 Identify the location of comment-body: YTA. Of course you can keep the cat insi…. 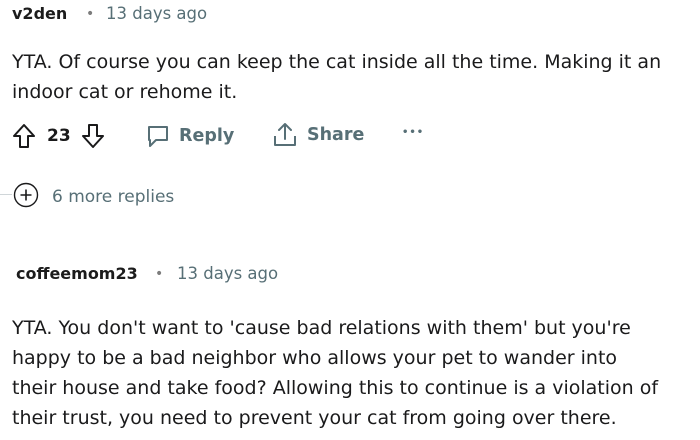
(352, 77).